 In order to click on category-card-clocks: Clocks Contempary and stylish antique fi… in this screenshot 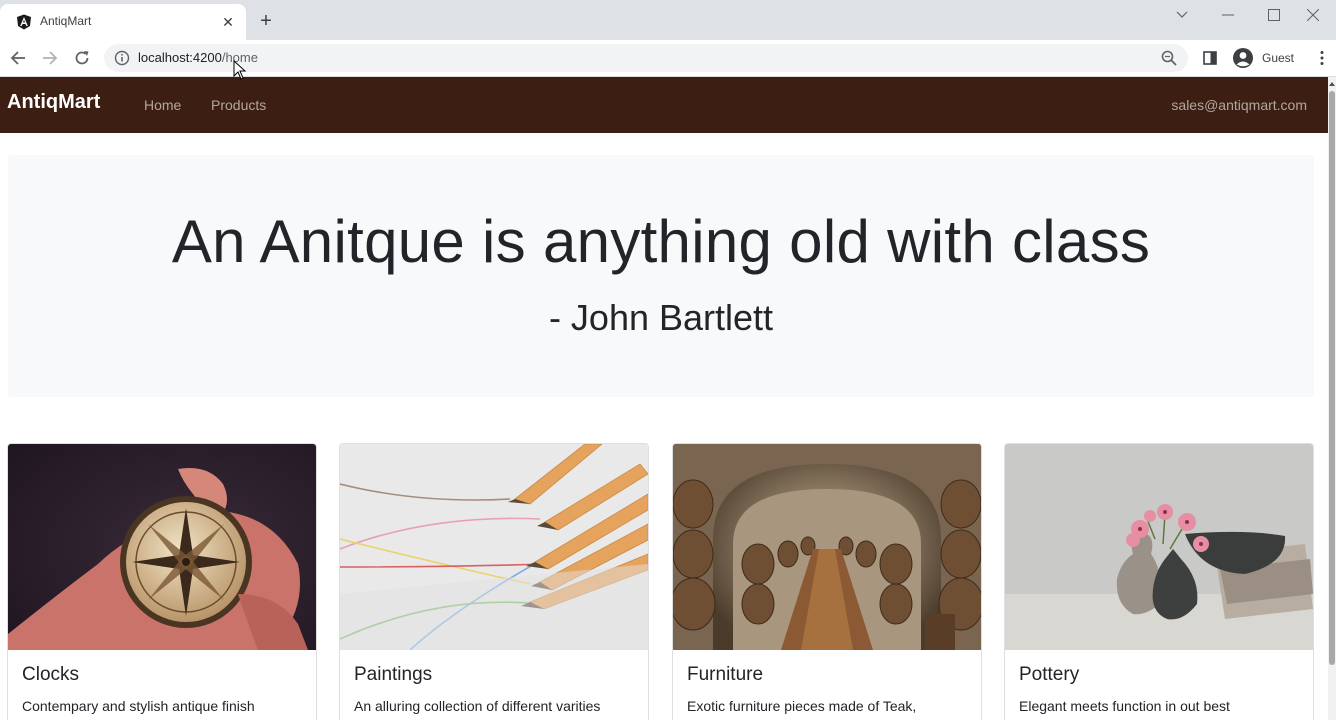, I will do `click(162, 581)`.